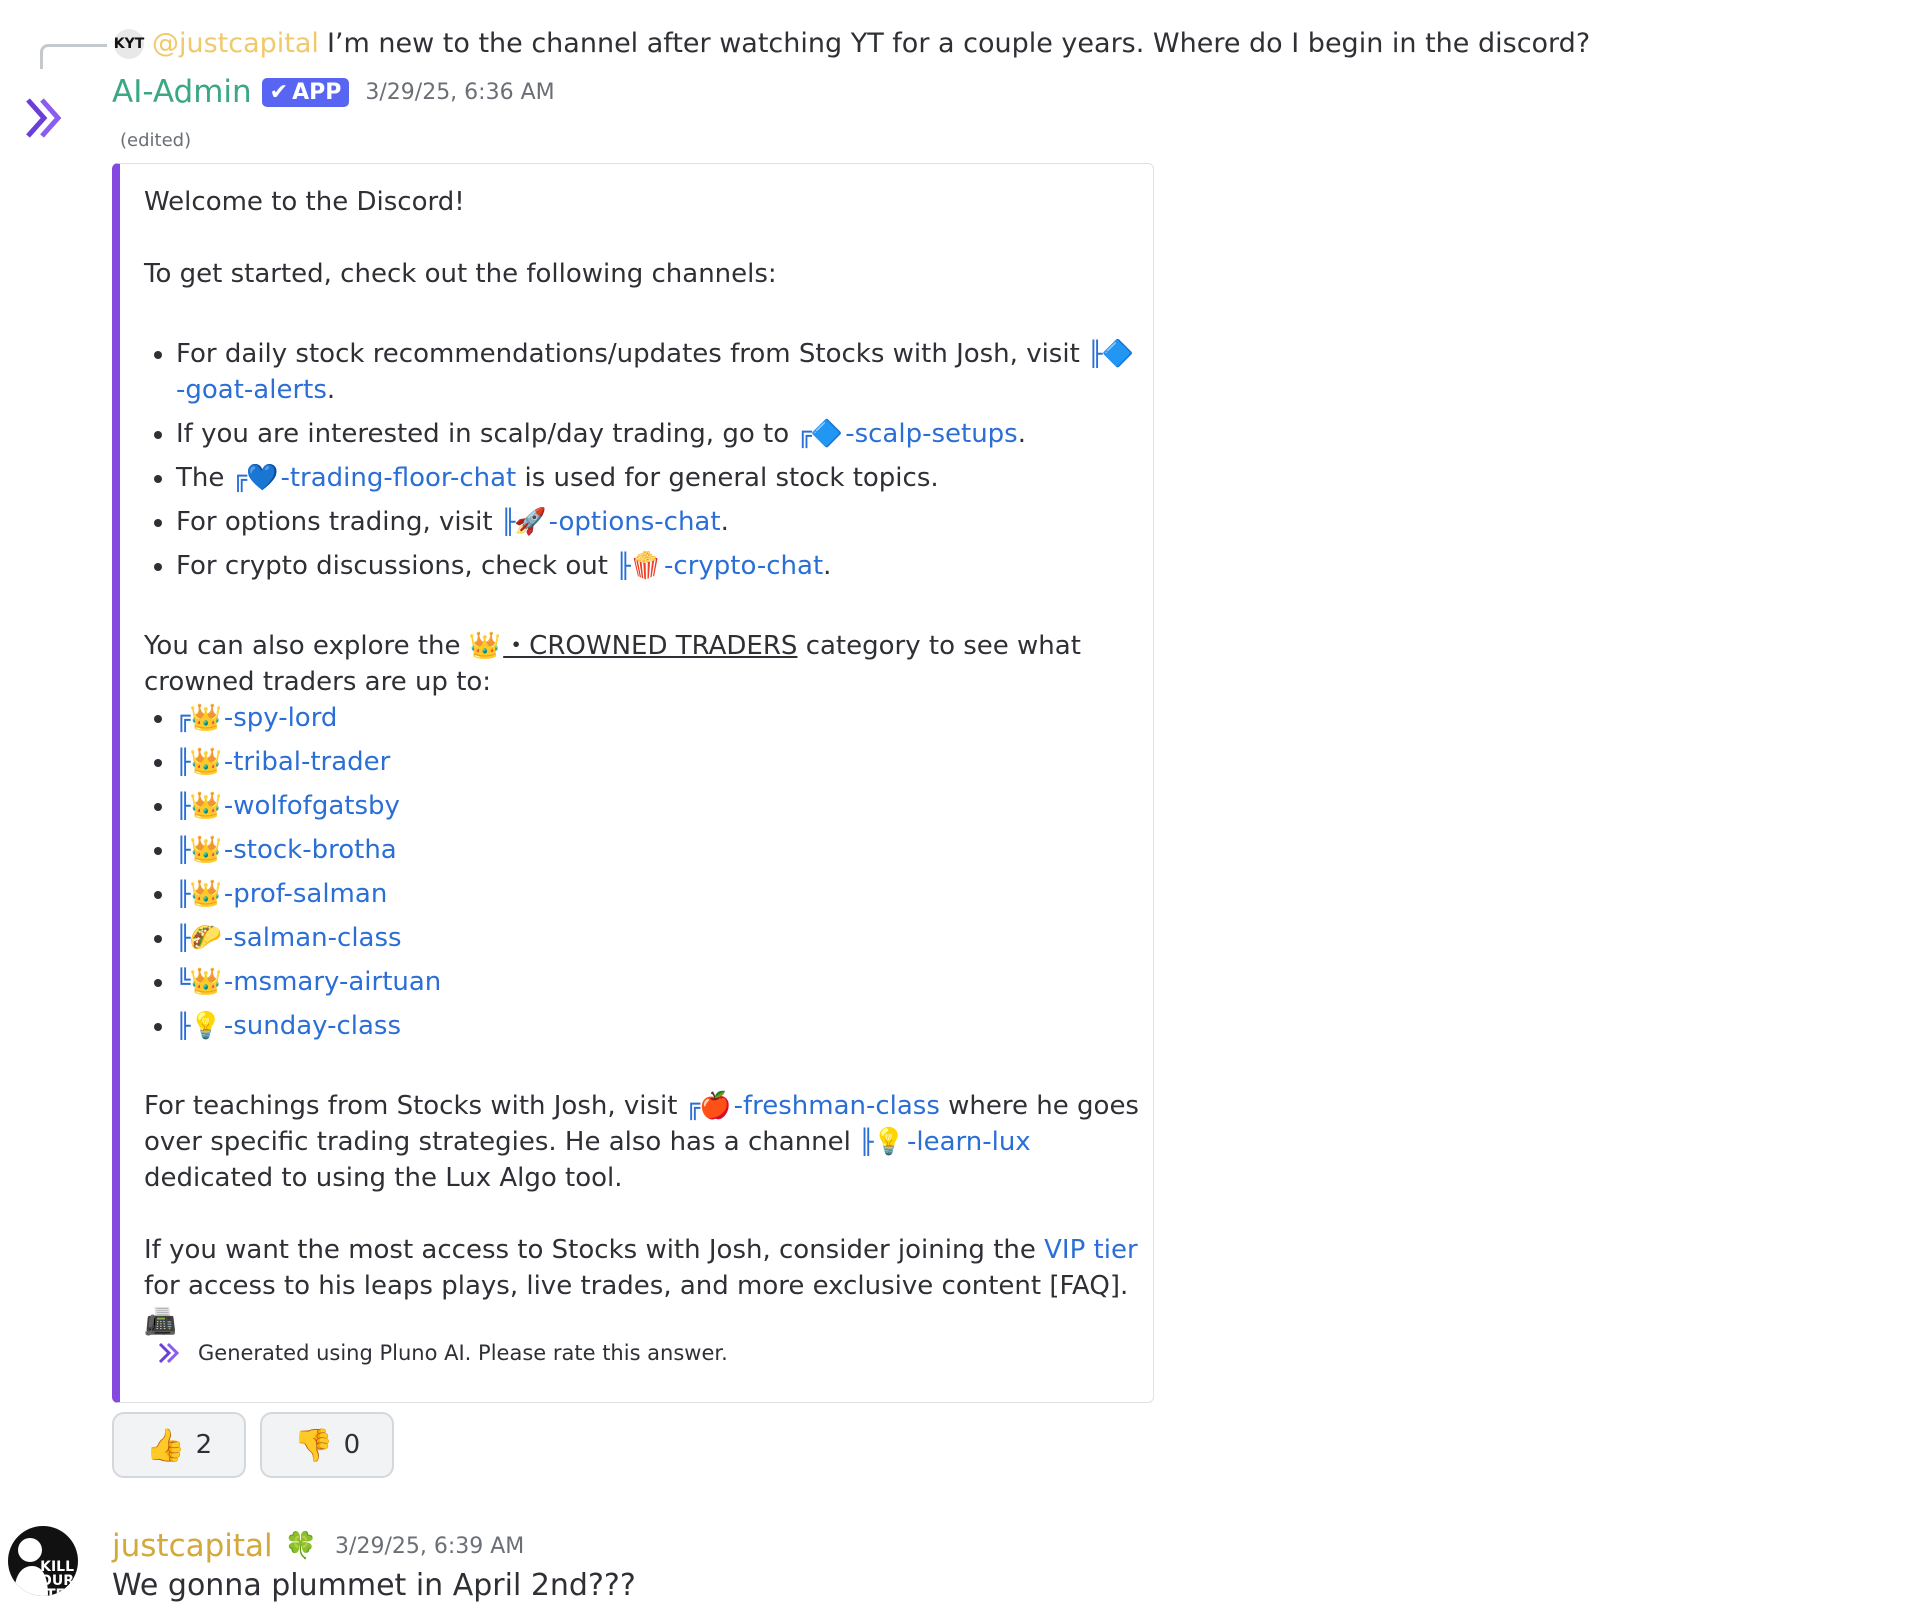 This screenshot has width=1914, height=1620. What do you see at coordinates (660, 1026) in the screenshot?
I see `list-item: ╟💡-sunday-class` at bounding box center [660, 1026].